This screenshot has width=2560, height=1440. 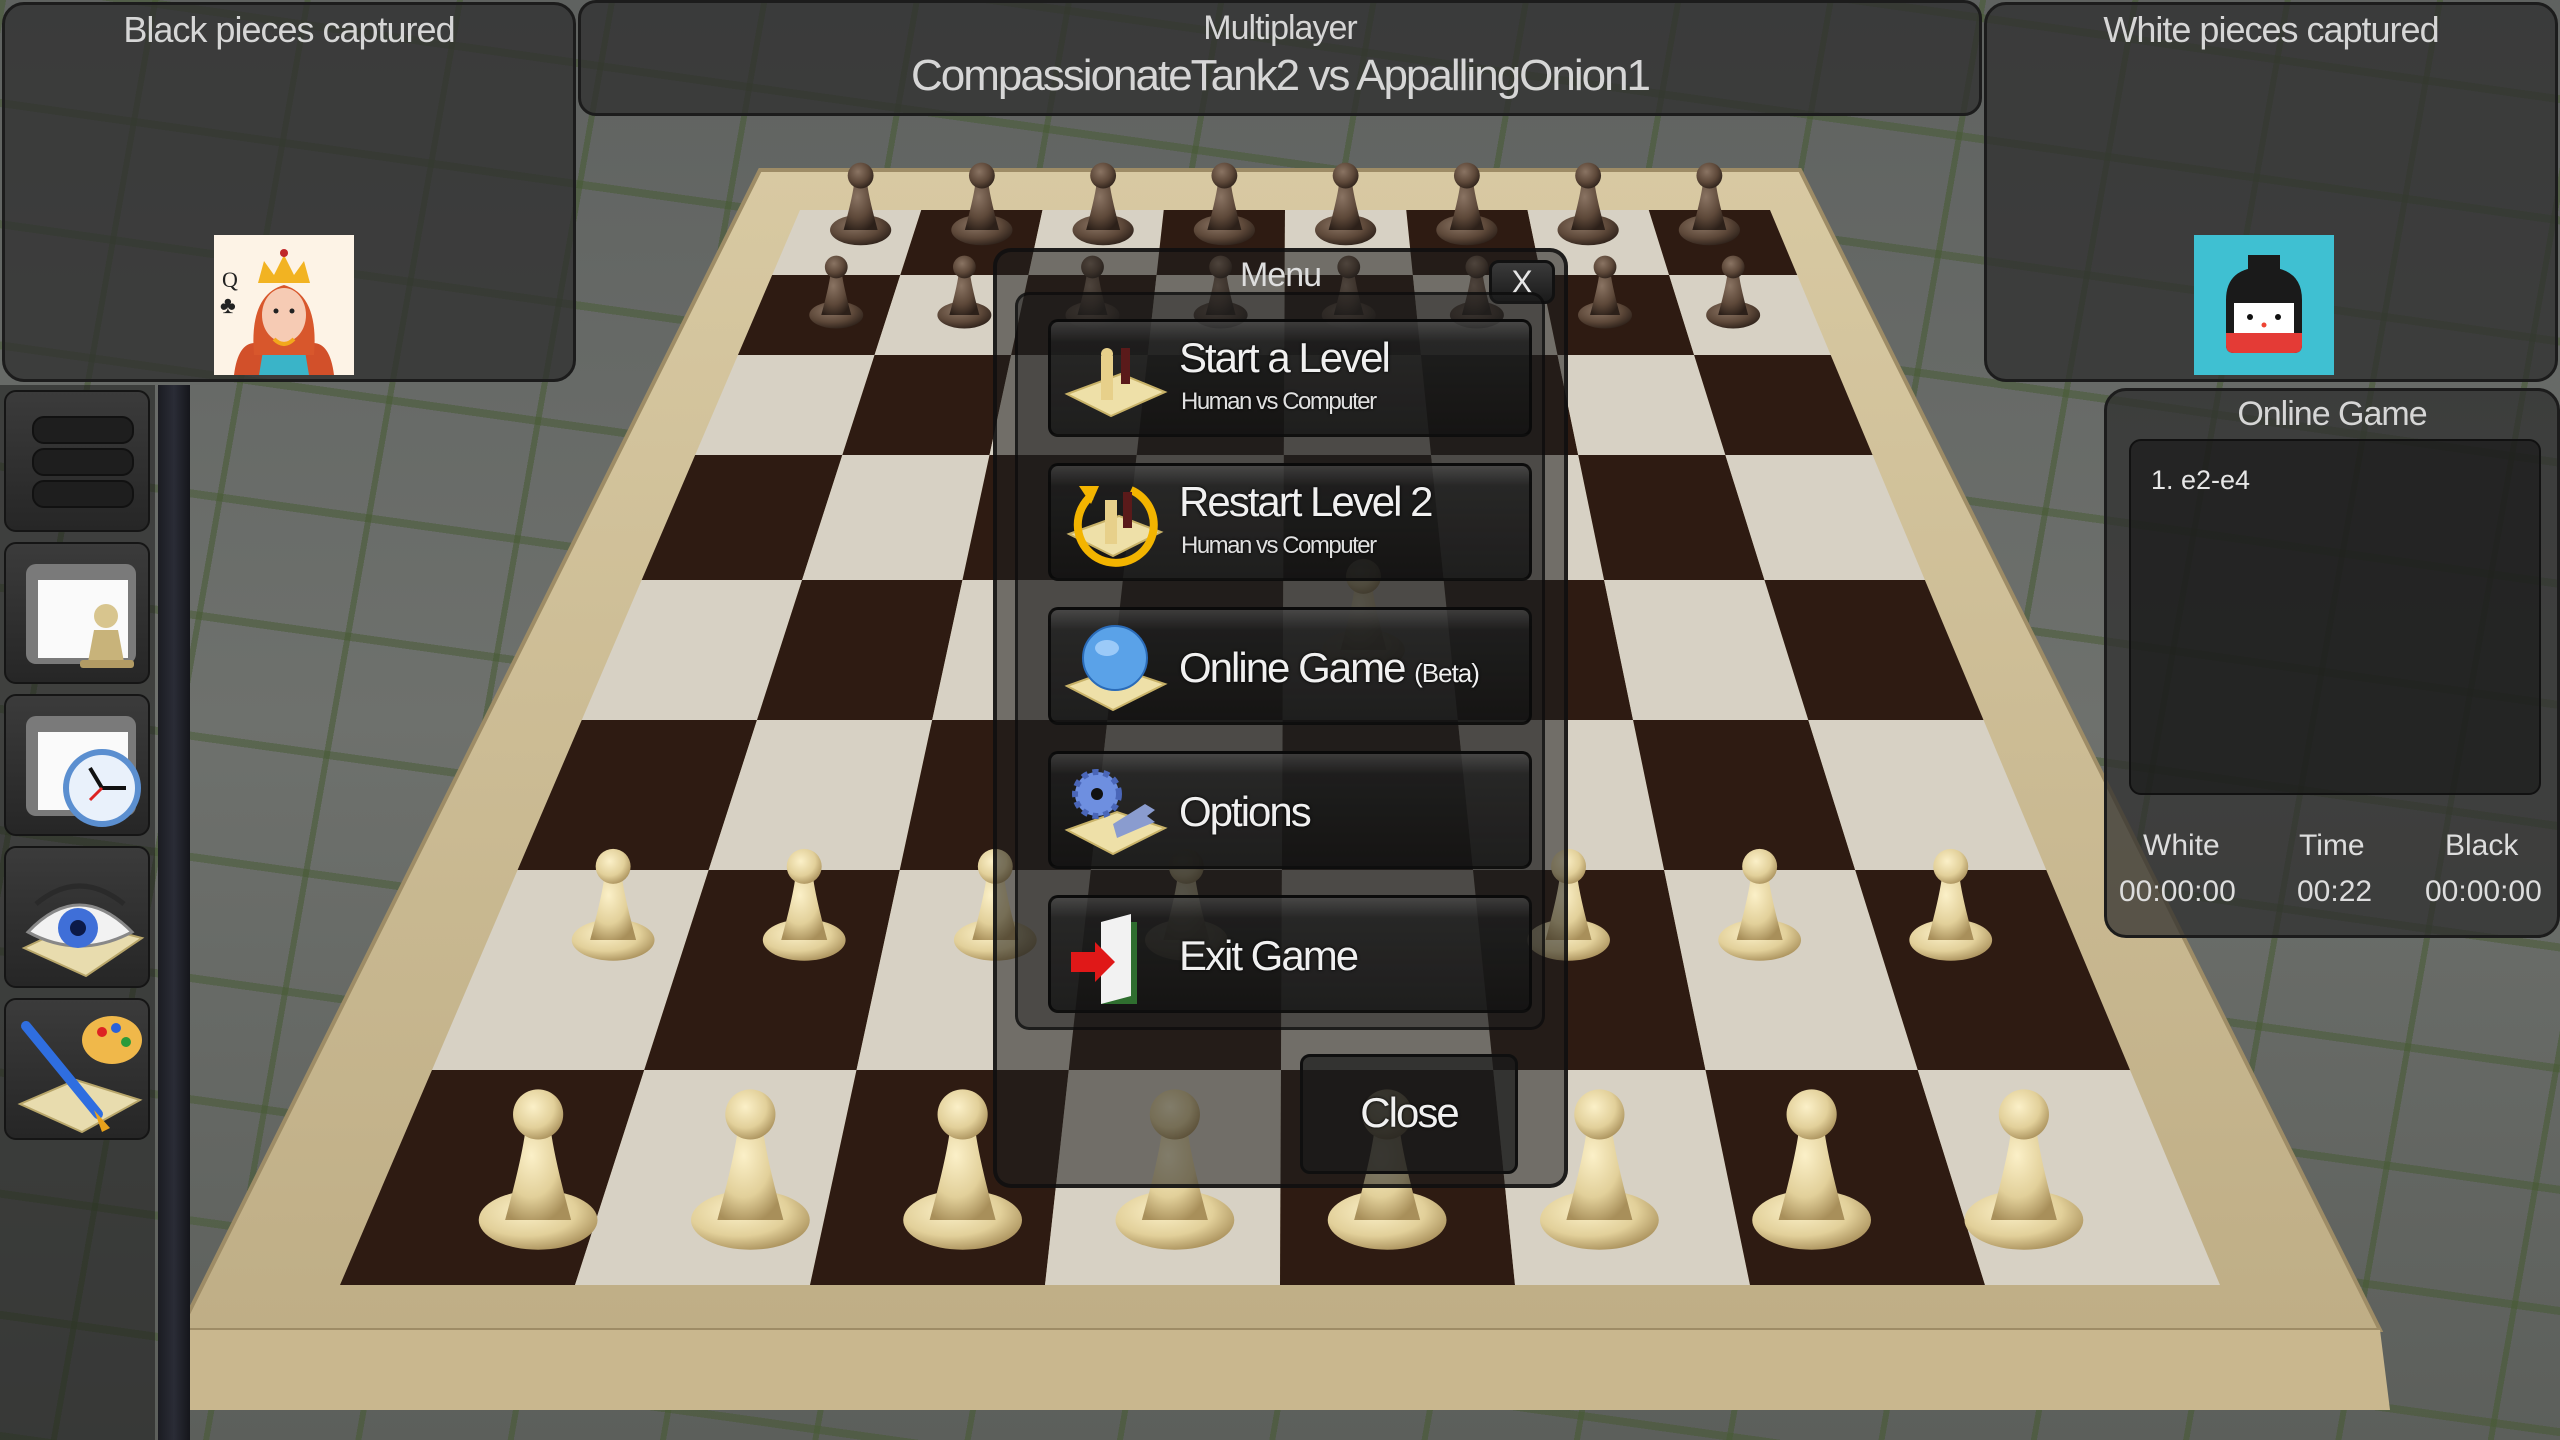 I want to click on menu-item-options: Options, so click(x=1290, y=810).